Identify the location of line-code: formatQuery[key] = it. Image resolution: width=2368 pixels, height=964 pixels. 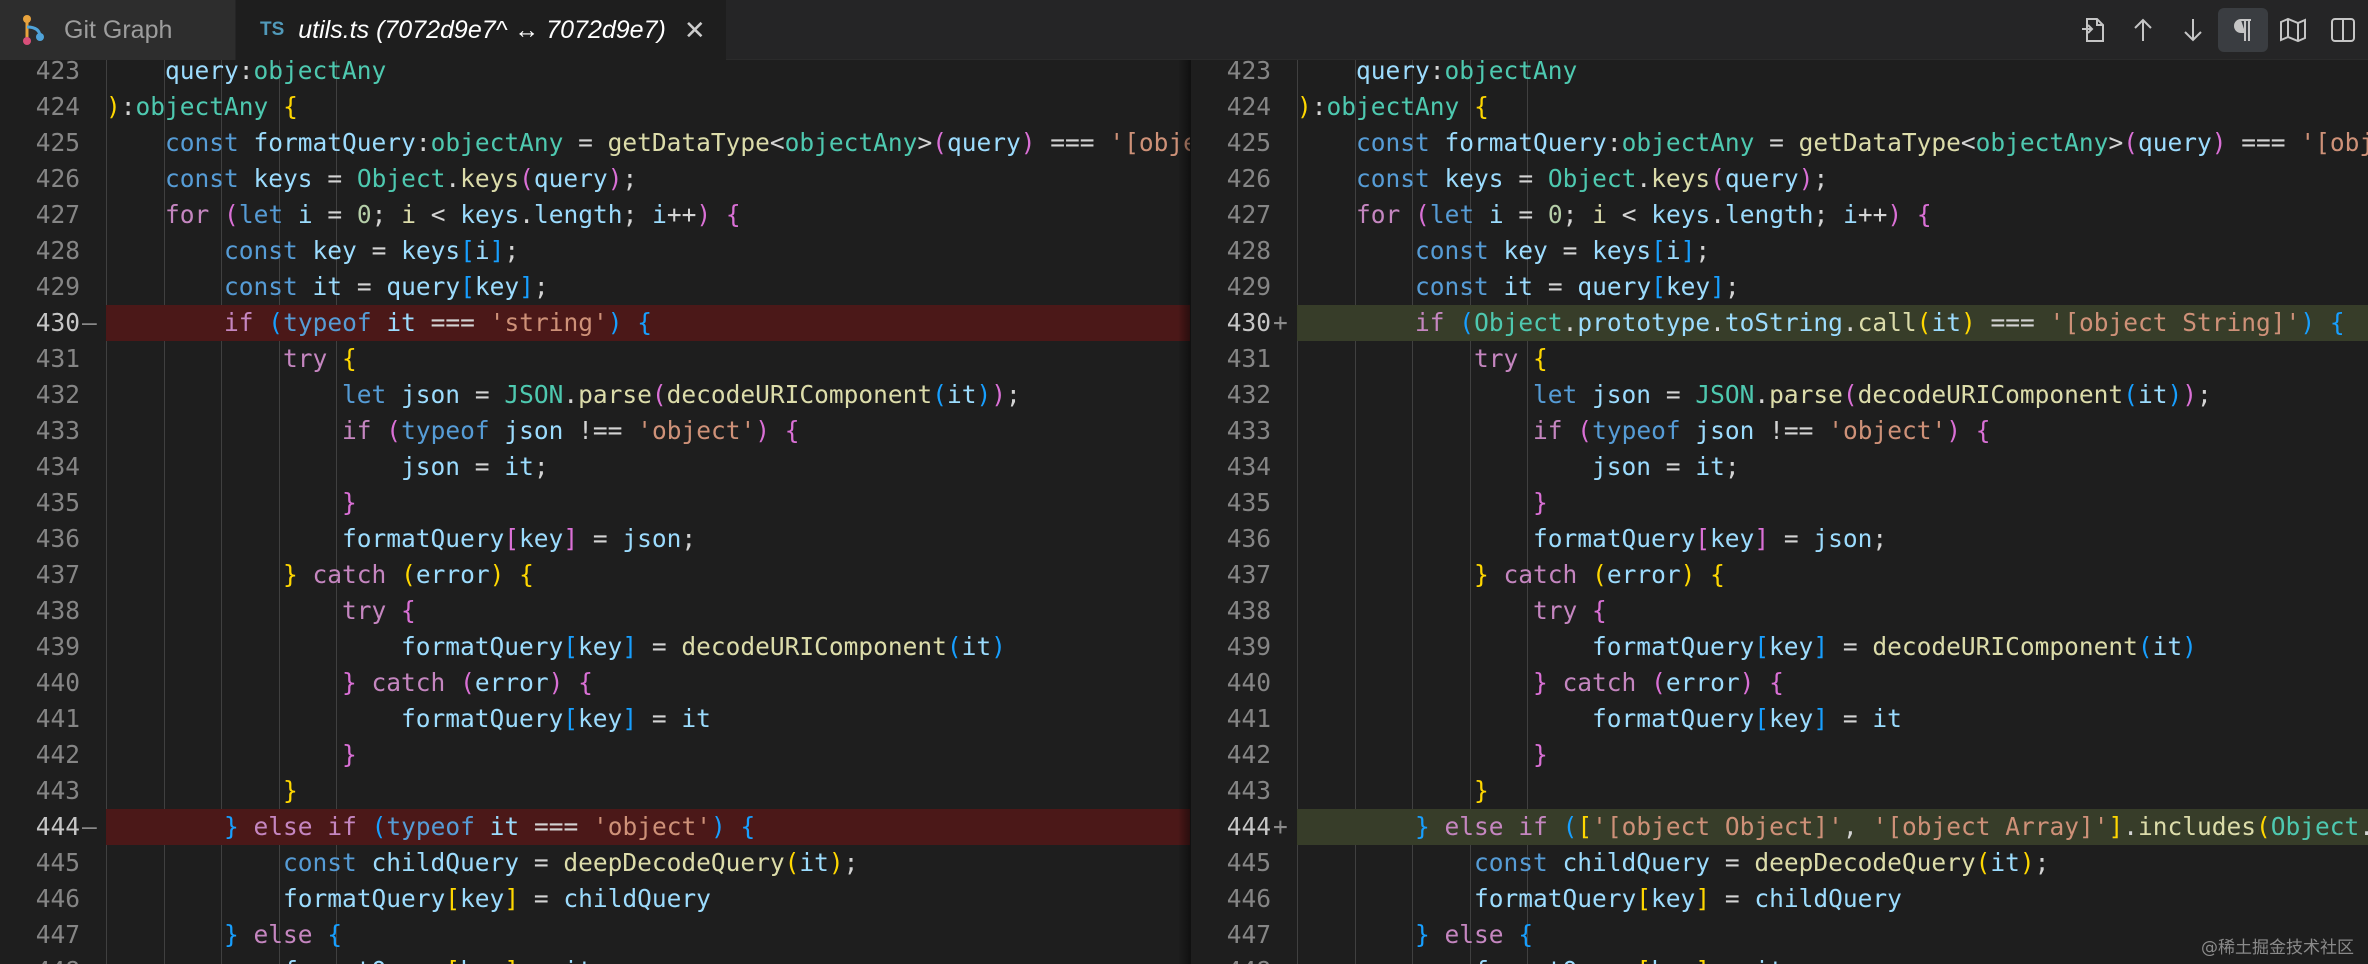
(648, 958).